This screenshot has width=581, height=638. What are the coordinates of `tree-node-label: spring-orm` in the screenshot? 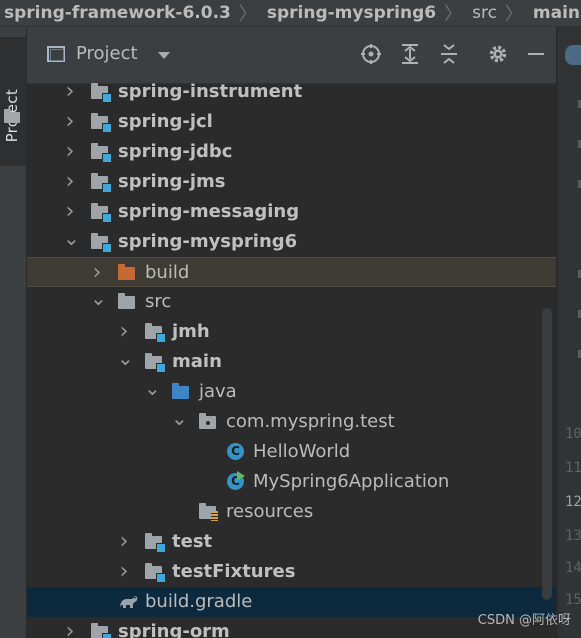 It's located at (174, 629).